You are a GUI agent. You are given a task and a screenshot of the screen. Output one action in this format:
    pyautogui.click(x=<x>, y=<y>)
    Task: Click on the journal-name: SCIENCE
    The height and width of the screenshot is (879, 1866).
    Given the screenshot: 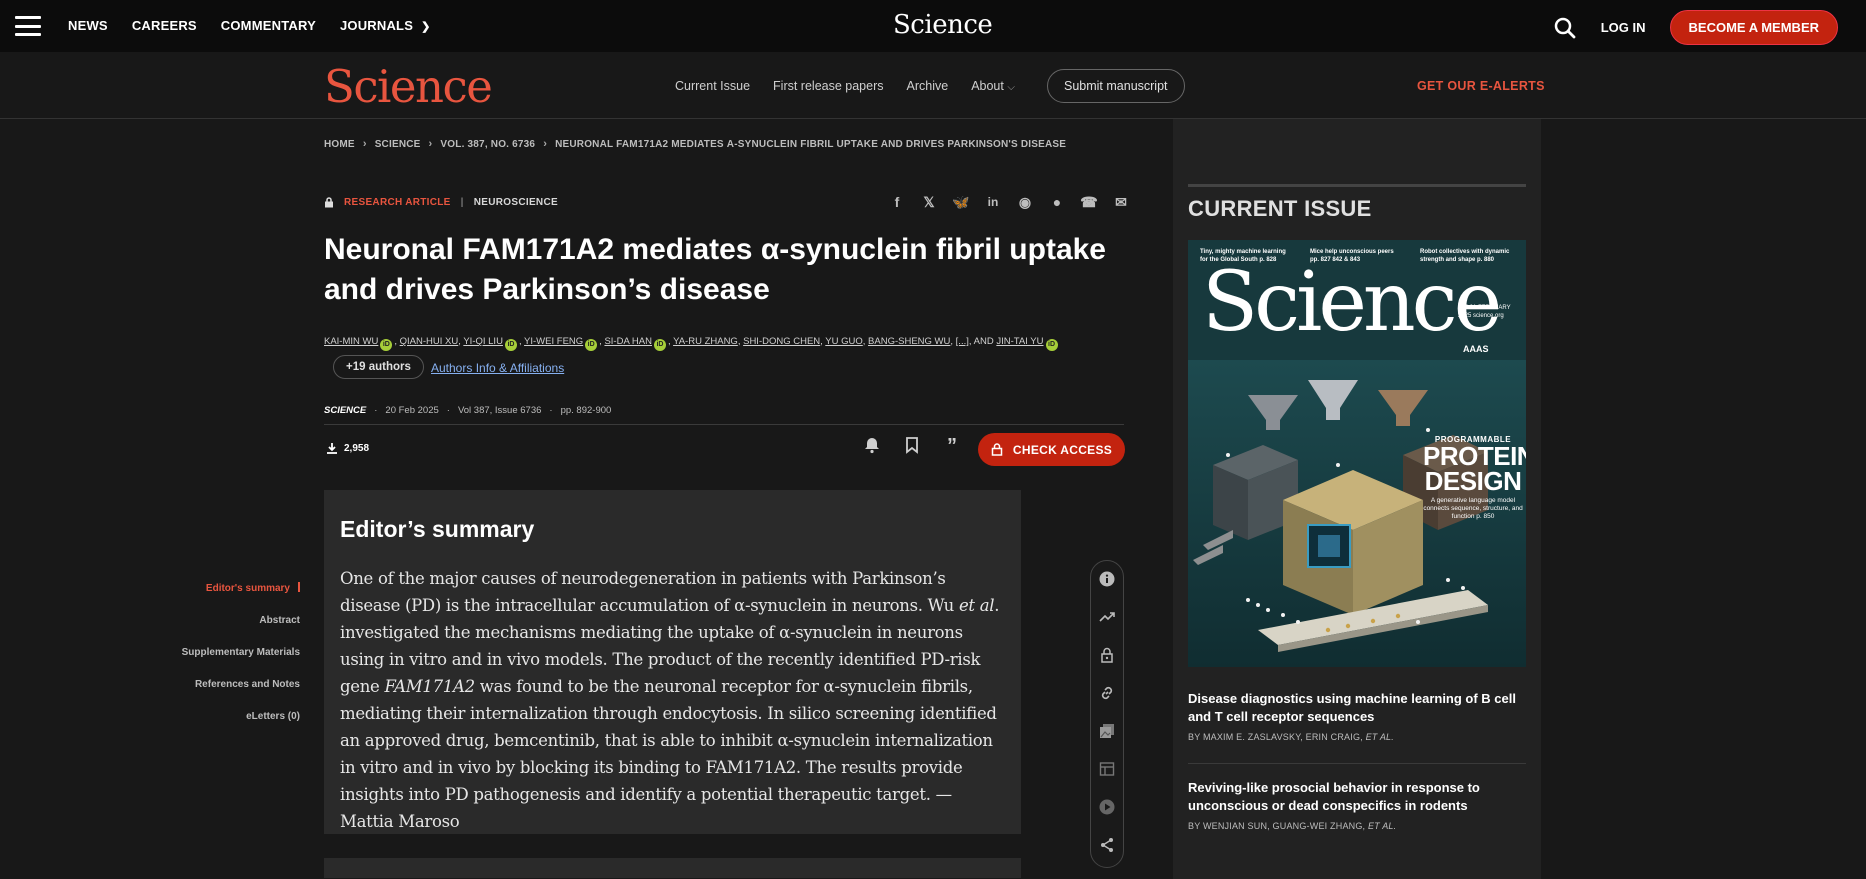 What is the action you would take?
    pyautogui.click(x=345, y=410)
    